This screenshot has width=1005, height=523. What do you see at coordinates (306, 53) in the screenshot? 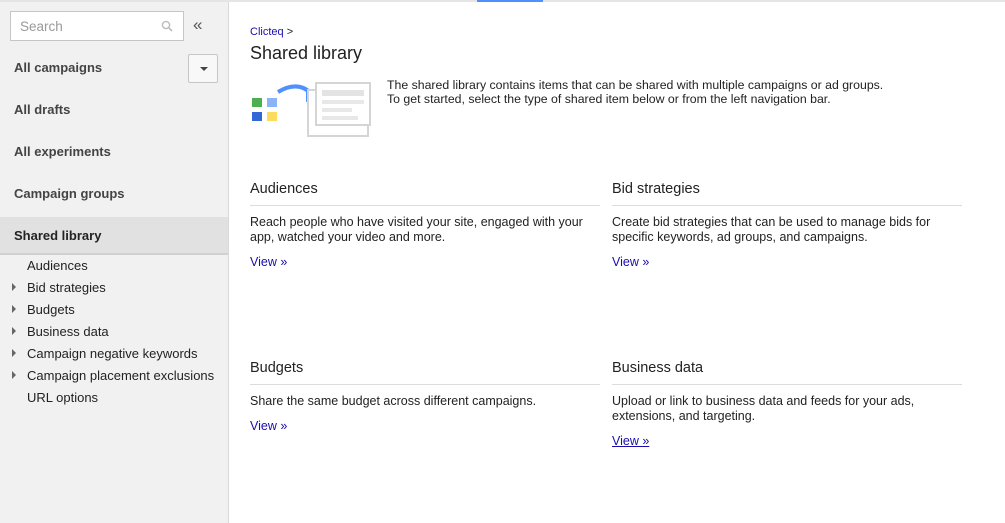
I see `page-title: Shared library` at bounding box center [306, 53].